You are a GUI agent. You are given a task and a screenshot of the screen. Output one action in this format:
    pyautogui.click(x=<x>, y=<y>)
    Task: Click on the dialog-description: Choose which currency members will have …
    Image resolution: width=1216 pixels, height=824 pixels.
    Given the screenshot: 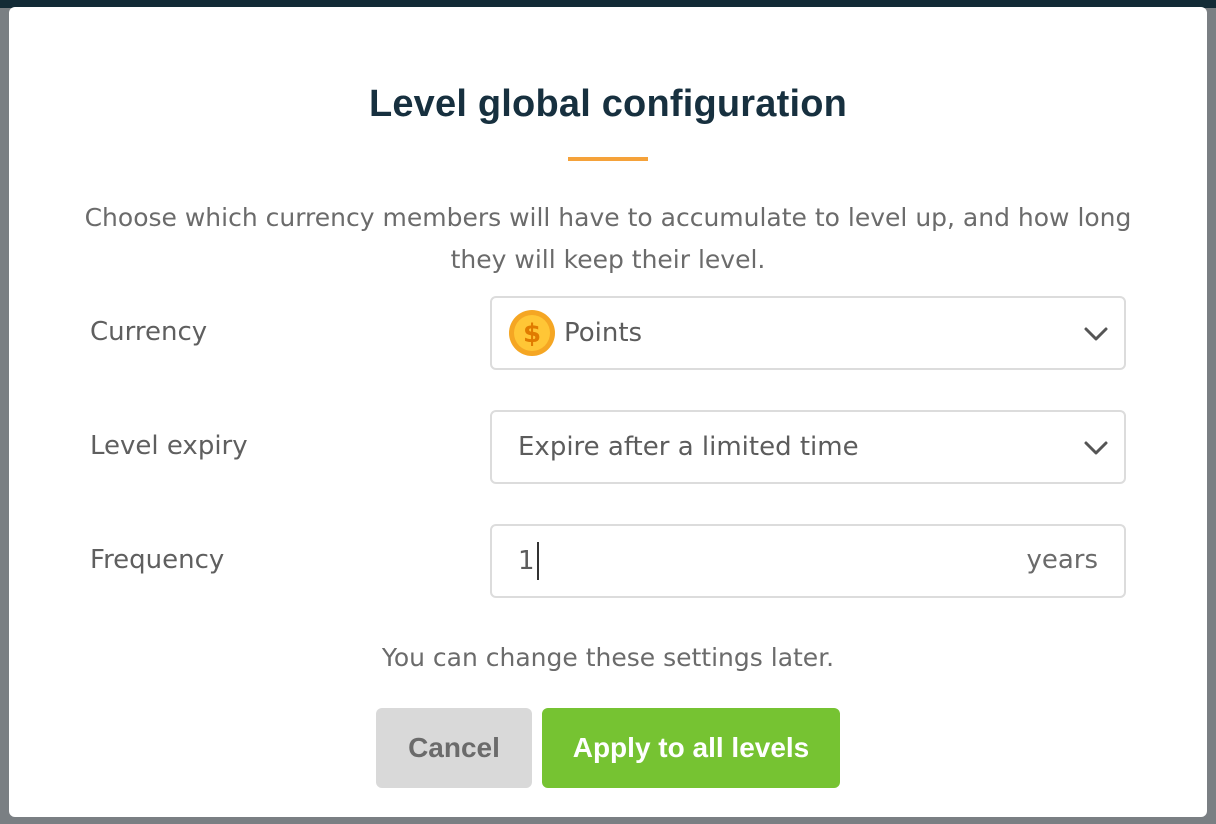 What is the action you would take?
    pyautogui.click(x=608, y=238)
    